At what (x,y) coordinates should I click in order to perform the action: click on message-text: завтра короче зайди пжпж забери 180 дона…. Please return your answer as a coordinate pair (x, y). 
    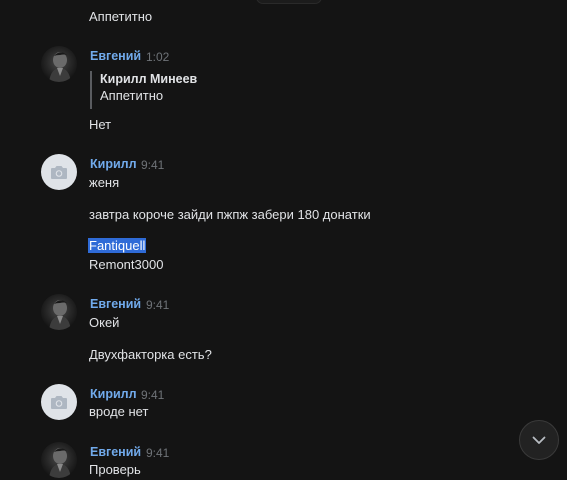
    Looking at the image, I should click on (230, 214).